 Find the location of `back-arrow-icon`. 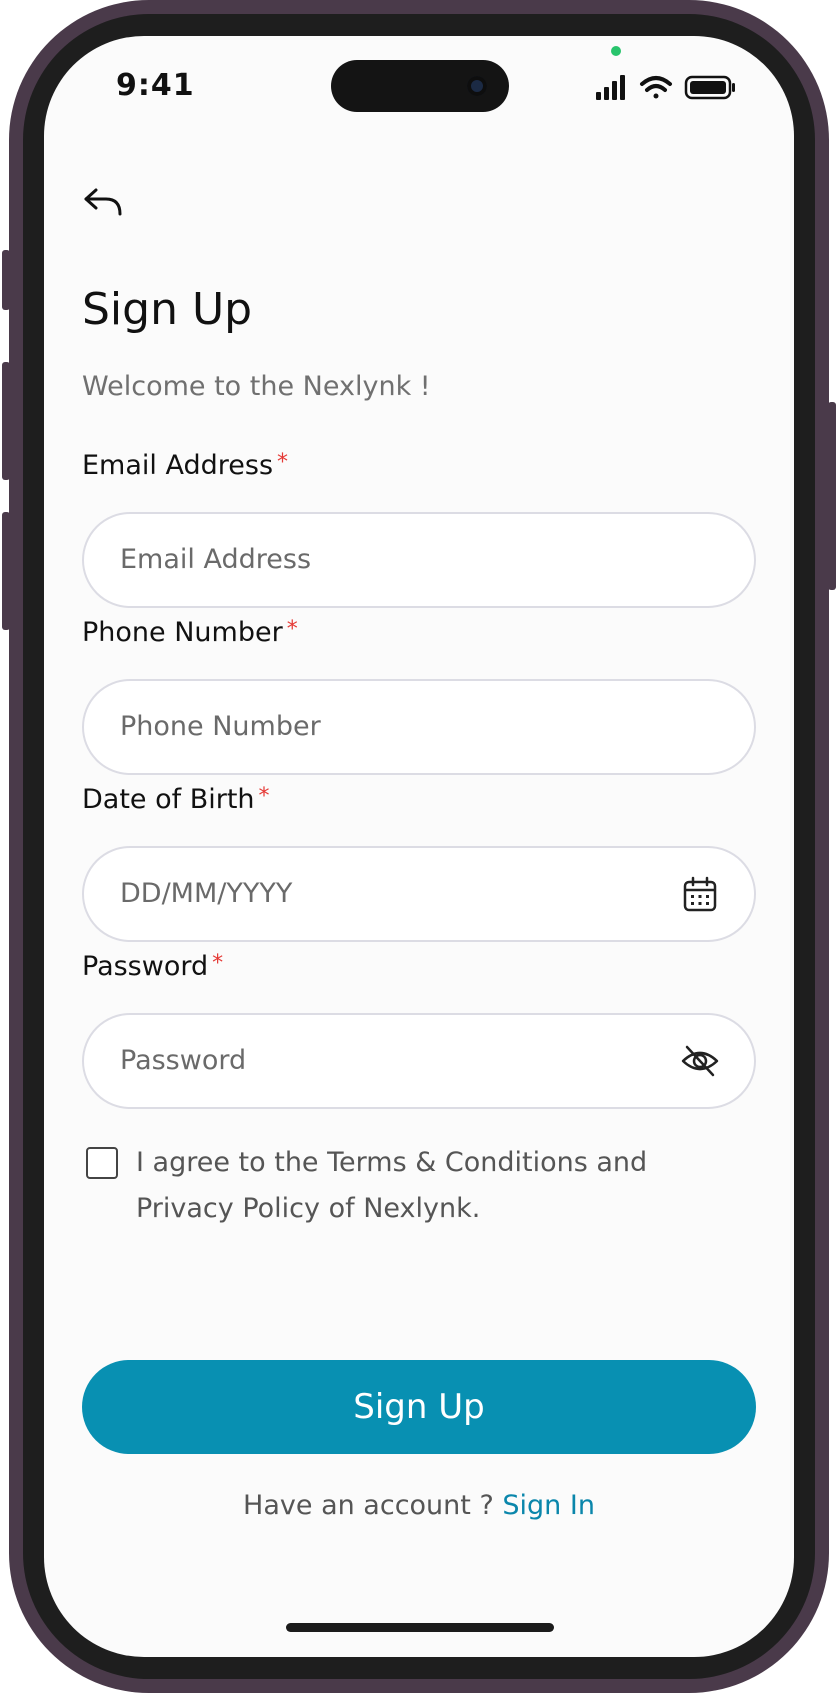

back-arrow-icon is located at coordinates (103, 202).